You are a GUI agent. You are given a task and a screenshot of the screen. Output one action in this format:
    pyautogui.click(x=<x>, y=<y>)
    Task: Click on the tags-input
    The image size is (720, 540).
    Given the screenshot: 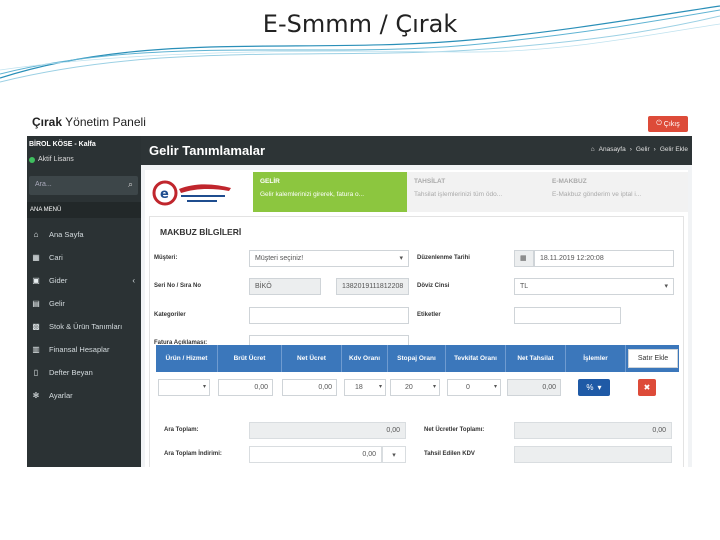 What is the action you would take?
    pyautogui.click(x=567, y=315)
    